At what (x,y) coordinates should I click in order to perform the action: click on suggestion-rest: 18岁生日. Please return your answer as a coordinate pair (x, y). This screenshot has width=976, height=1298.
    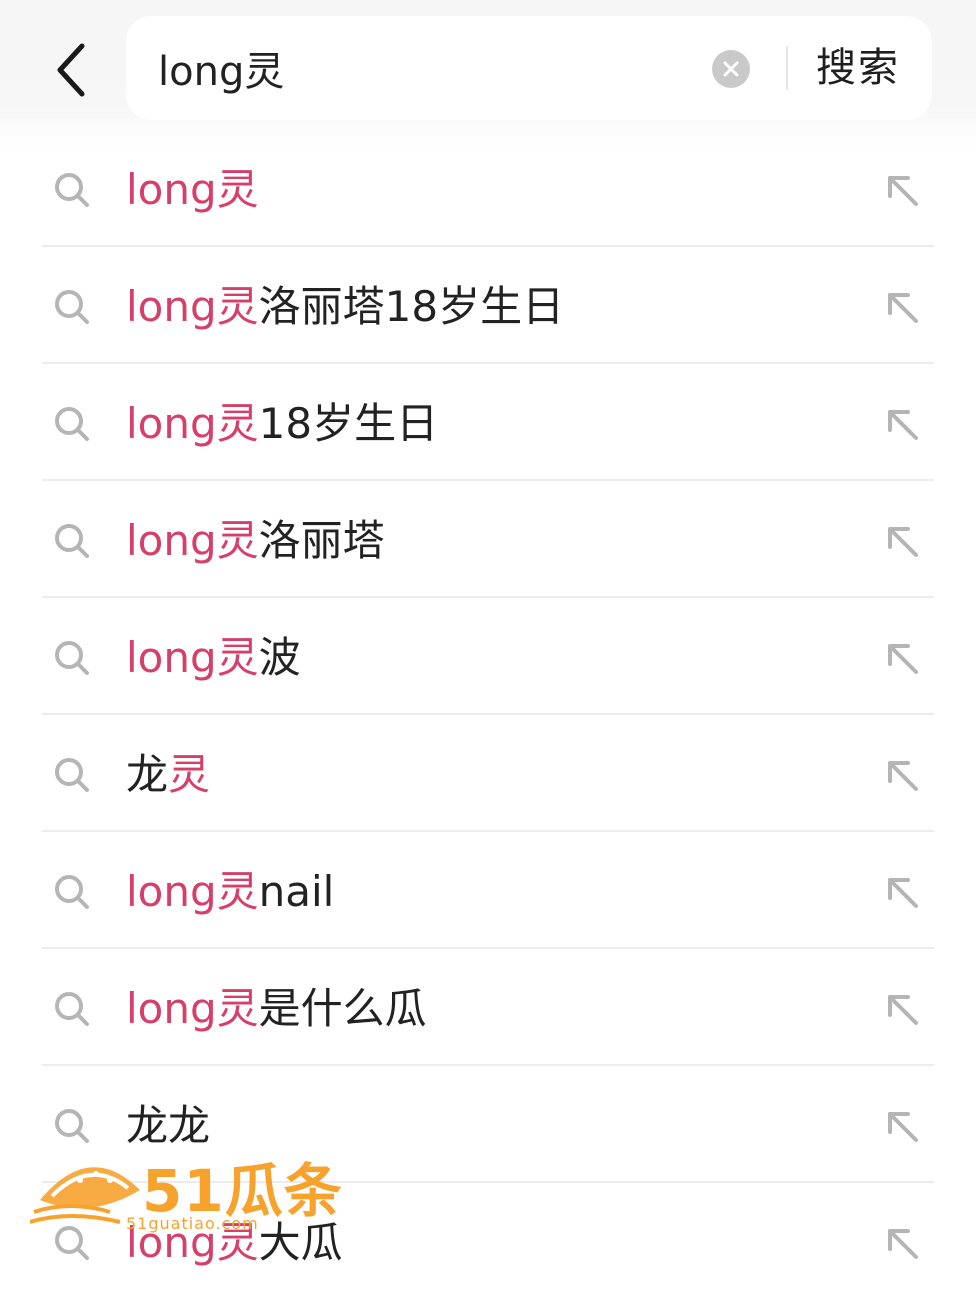
    Looking at the image, I should click on (348, 423).